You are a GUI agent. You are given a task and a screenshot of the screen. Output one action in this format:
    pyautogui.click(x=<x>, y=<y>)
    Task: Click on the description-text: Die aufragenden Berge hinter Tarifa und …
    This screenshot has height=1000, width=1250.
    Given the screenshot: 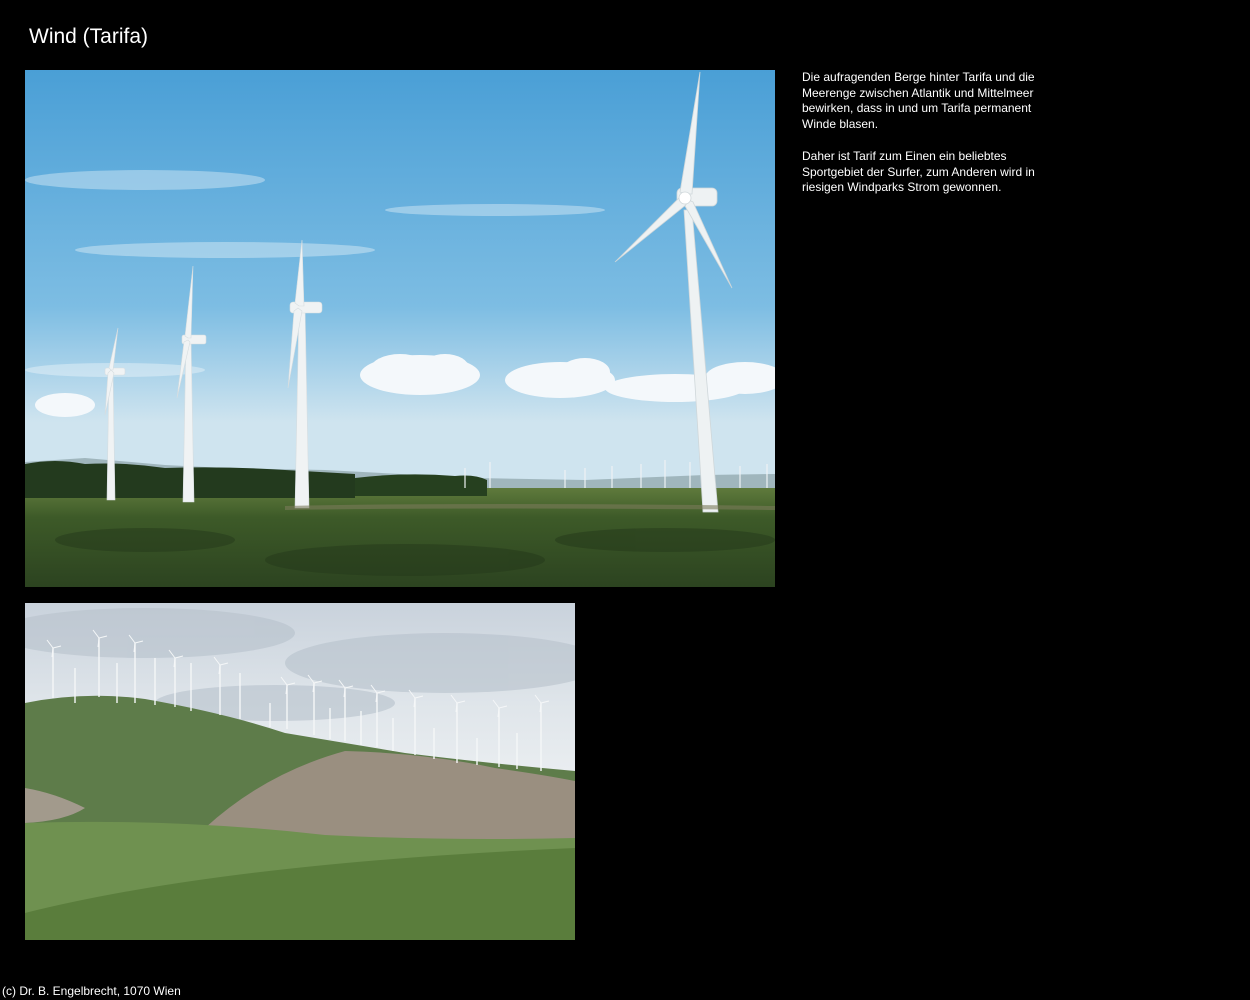 What is the action you would take?
    pyautogui.click(x=927, y=141)
    